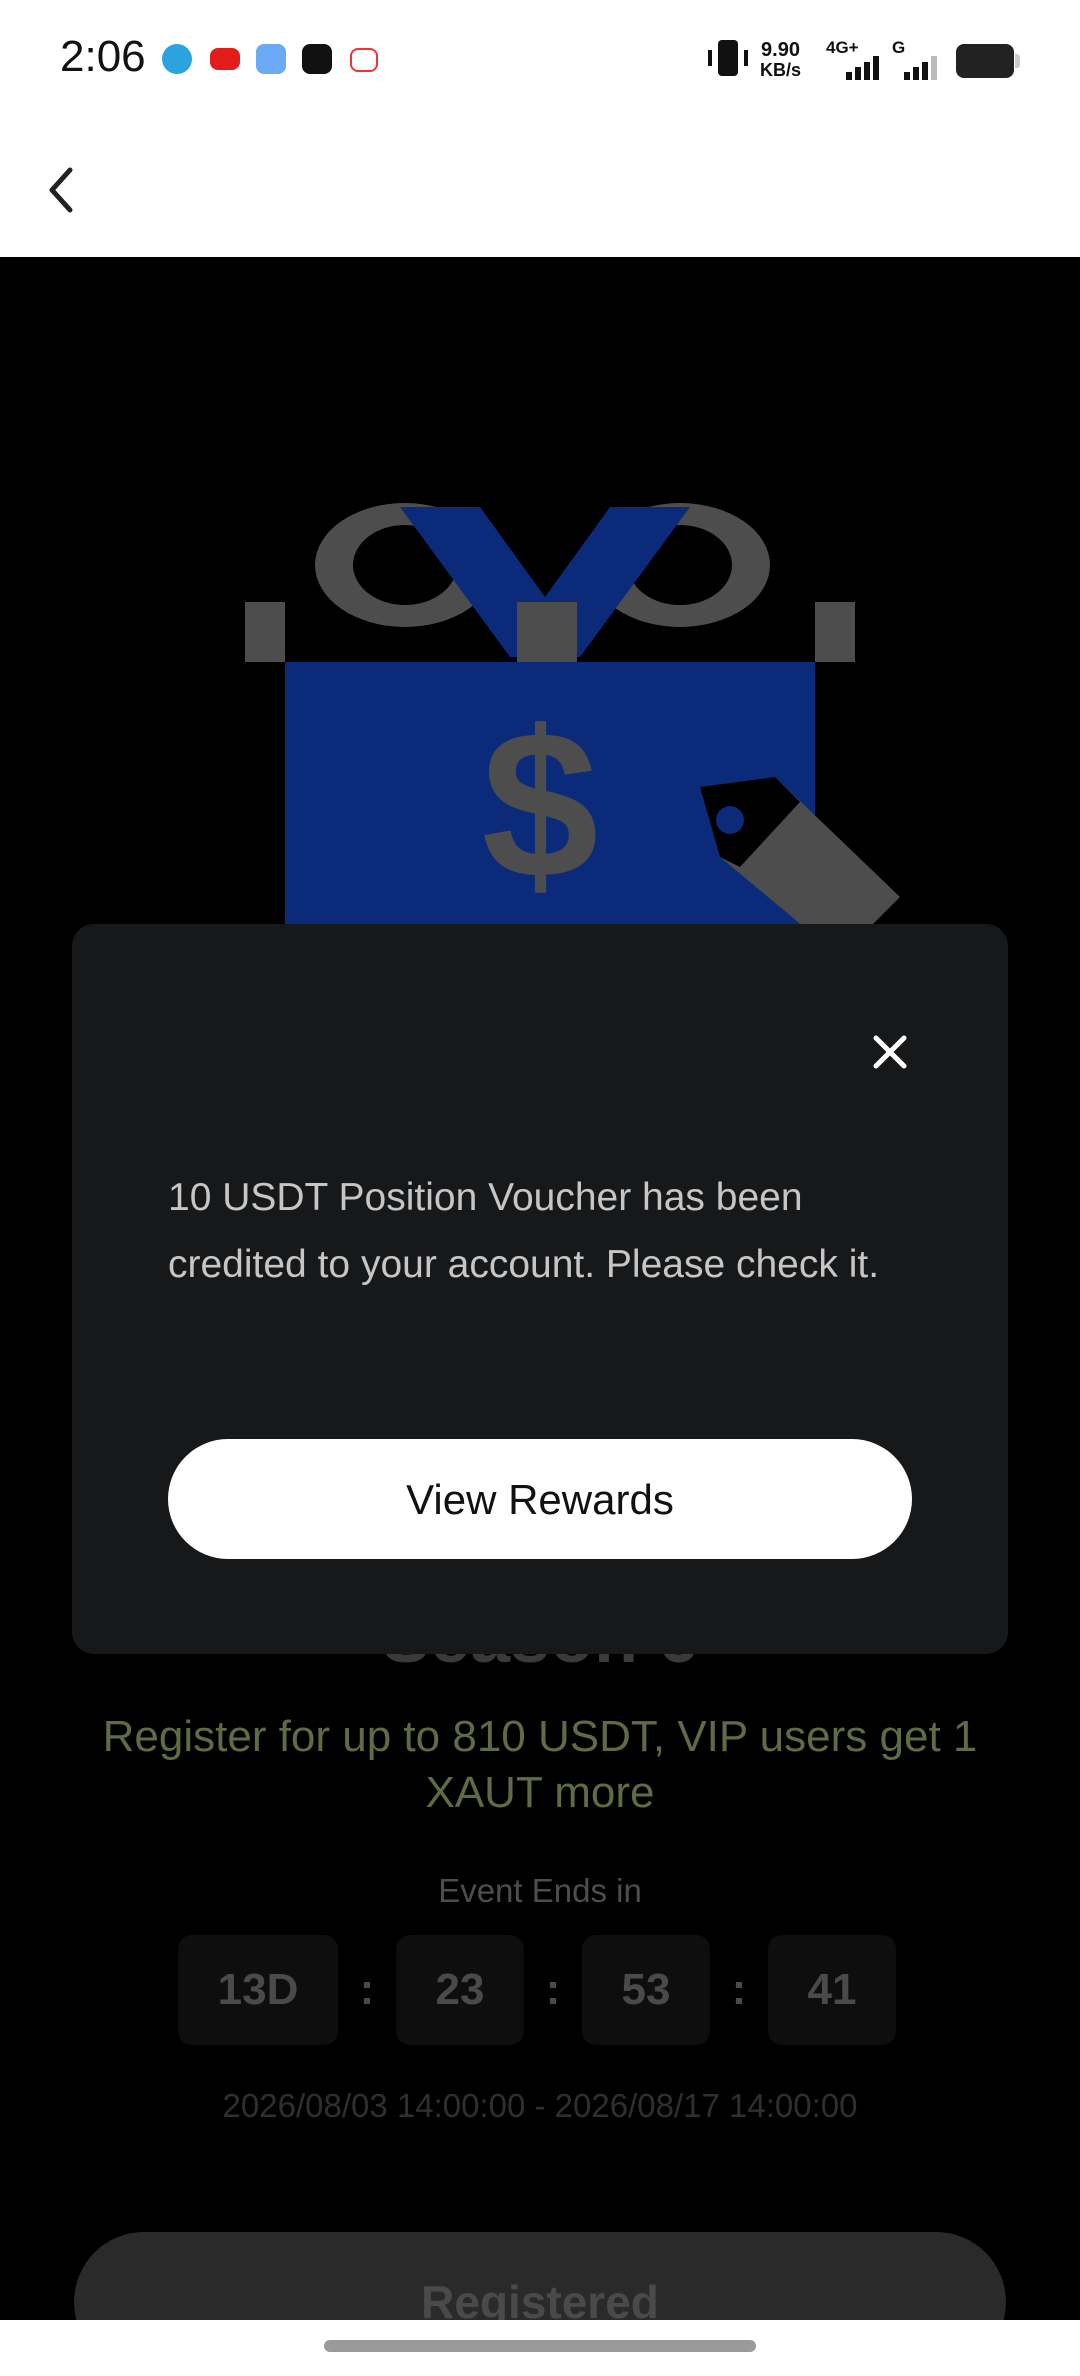 Image resolution: width=1080 pixels, height=2376 pixels. Describe the element at coordinates (540, 60) in the screenshot. I see `status-bar: 2:06 9.90 KB/s 4G+ G` at that location.